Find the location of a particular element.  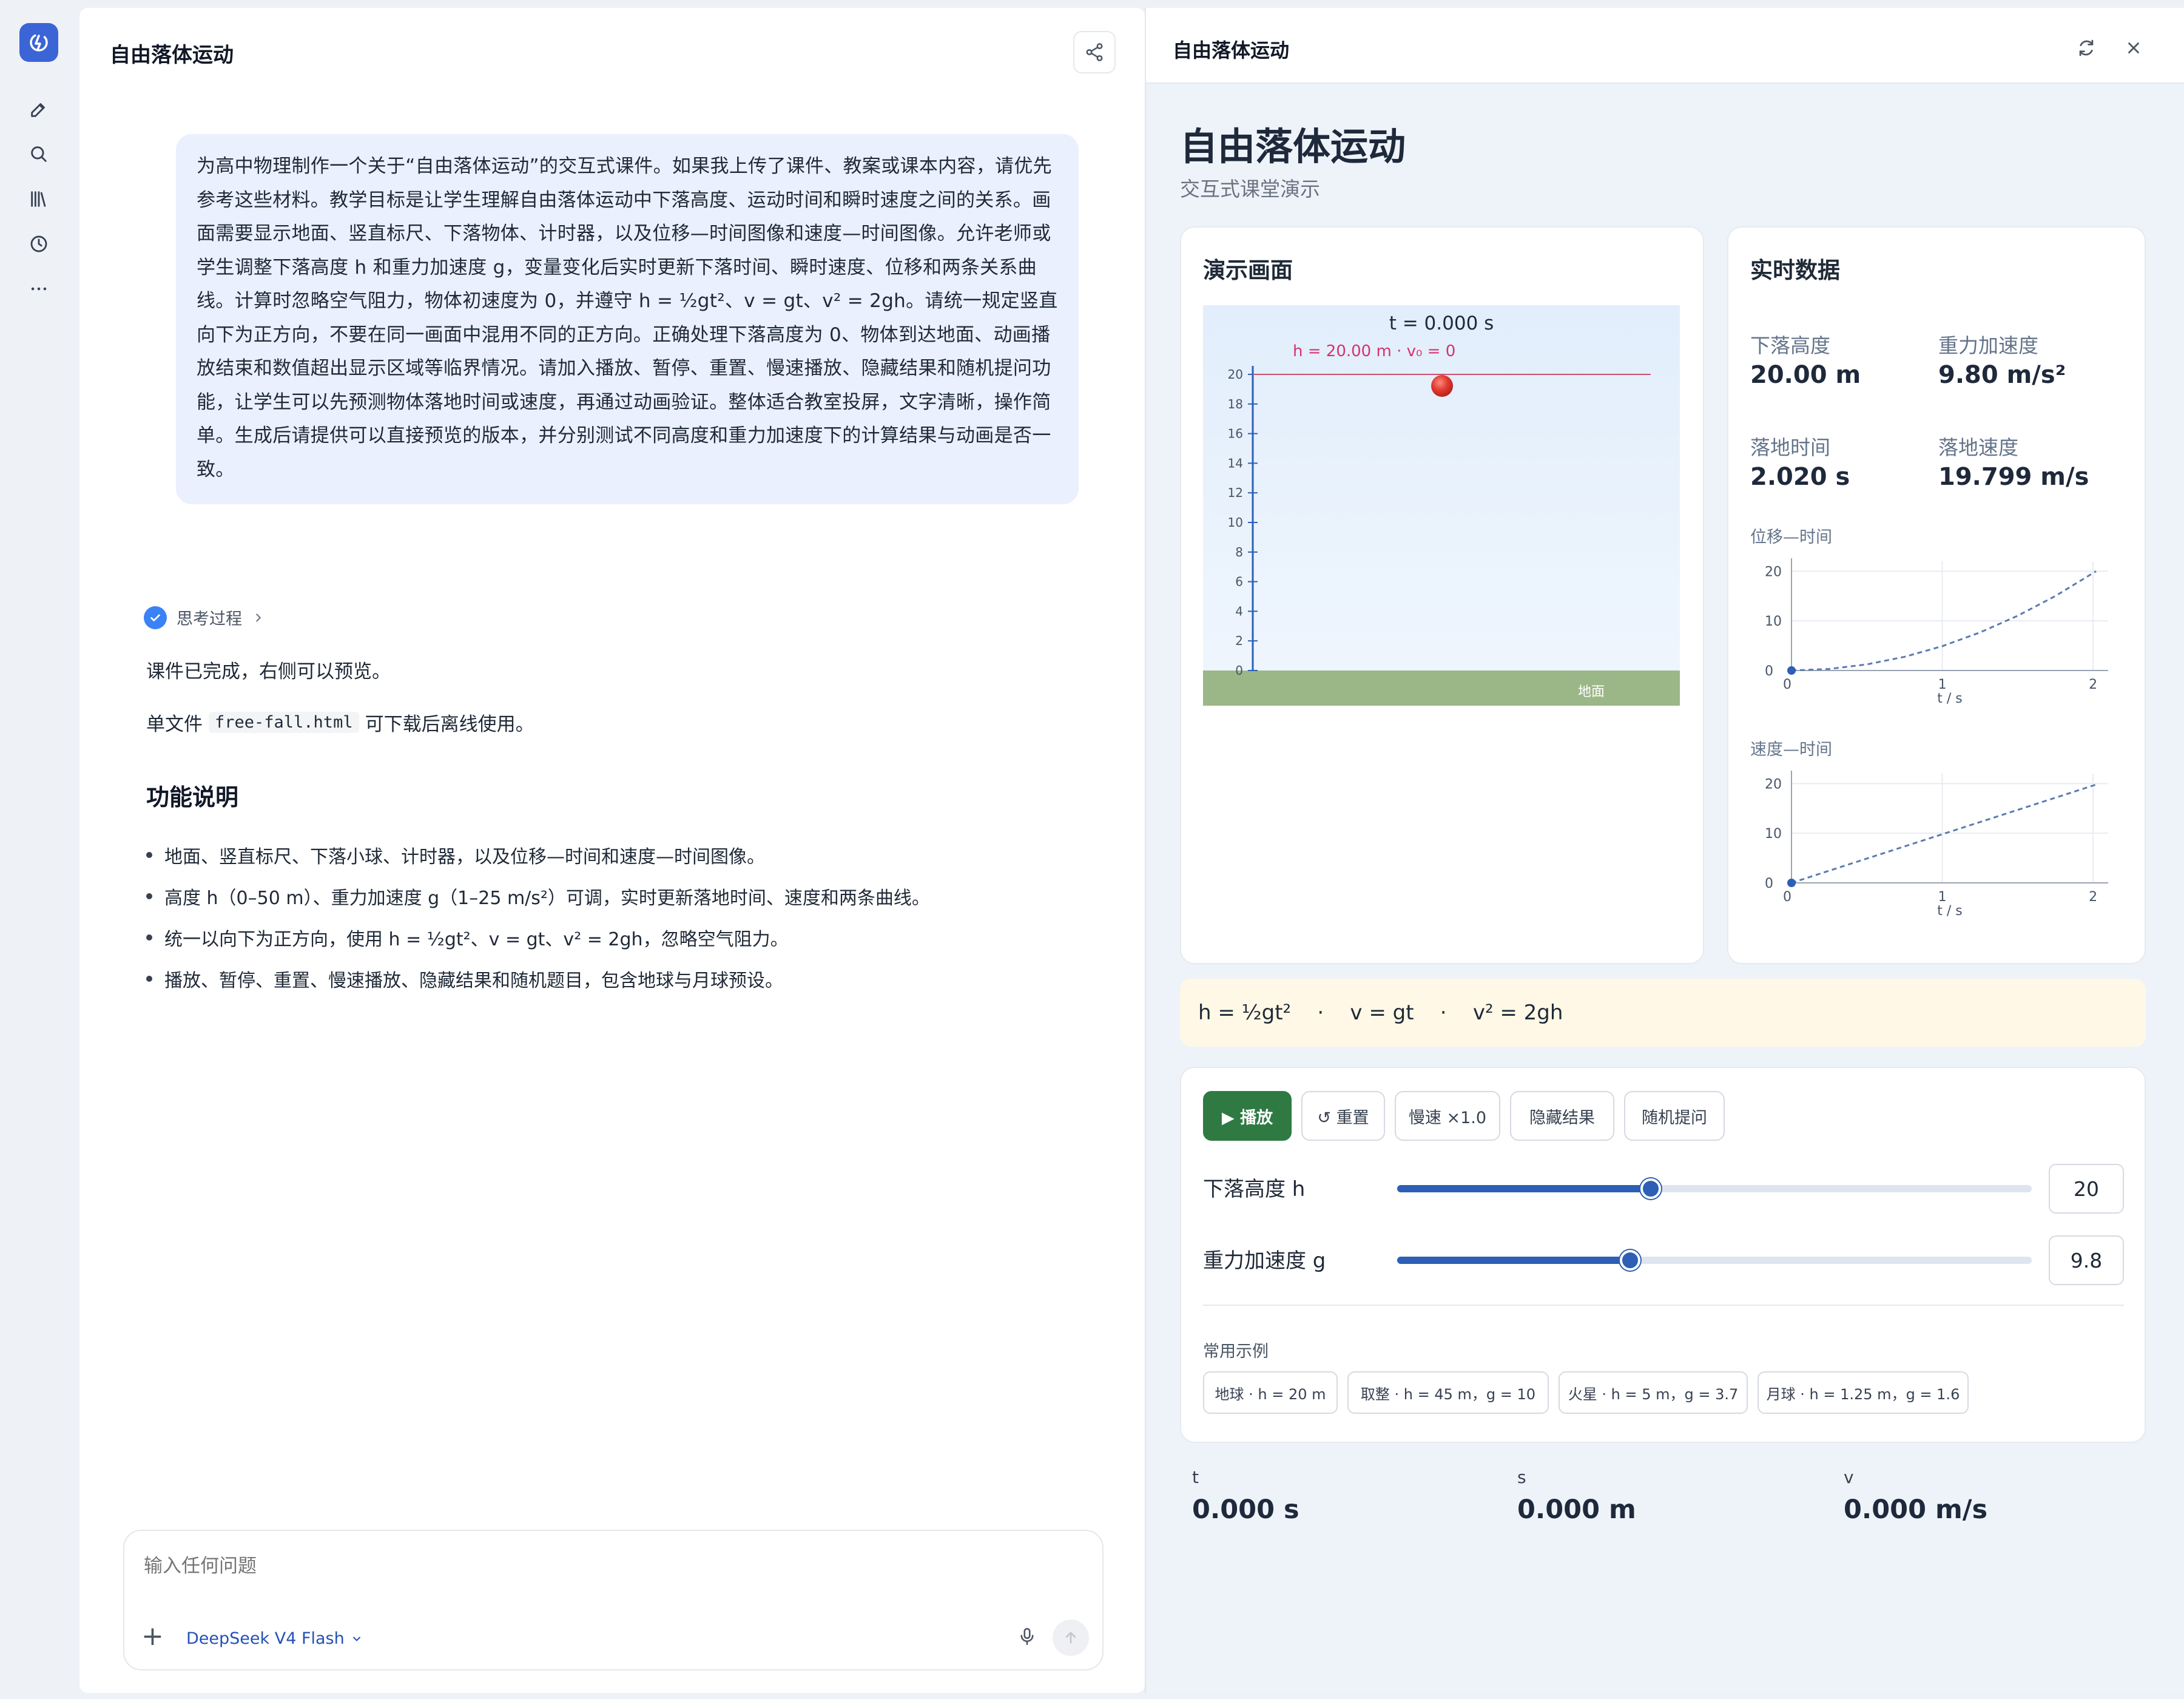

close-icon is located at coordinates (2133, 47).